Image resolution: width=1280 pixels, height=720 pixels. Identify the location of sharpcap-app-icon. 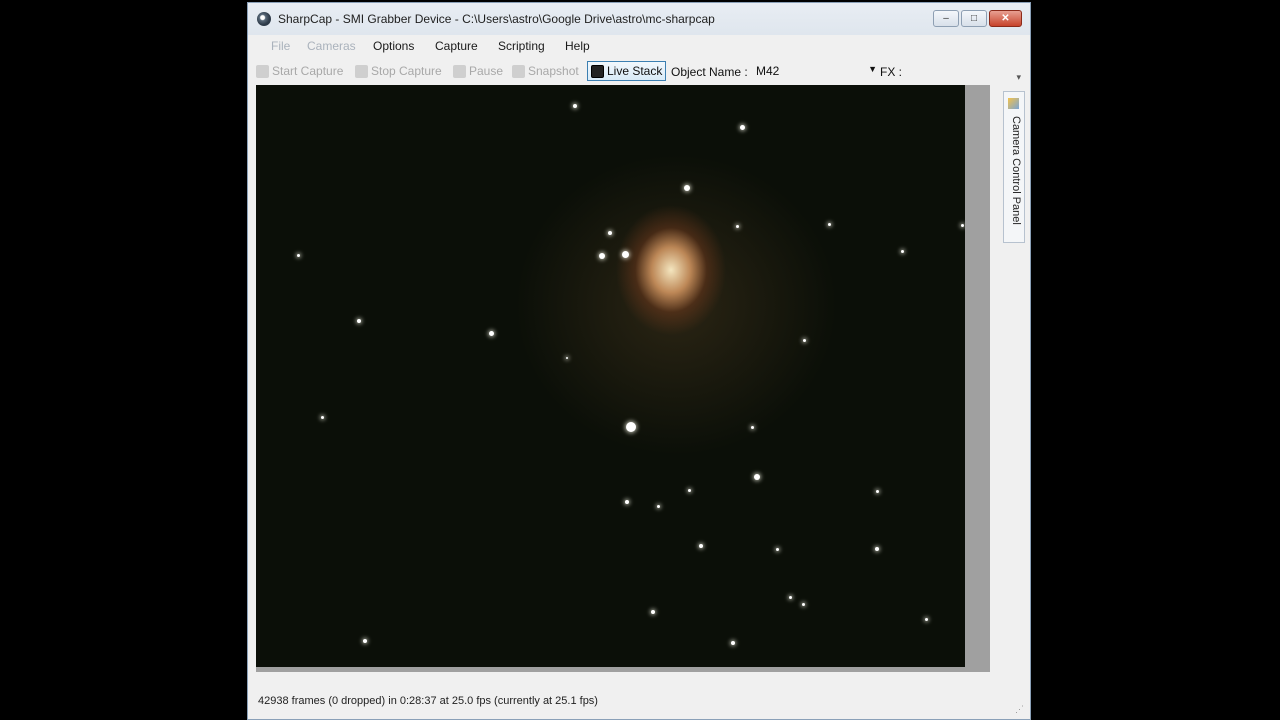
(264, 19).